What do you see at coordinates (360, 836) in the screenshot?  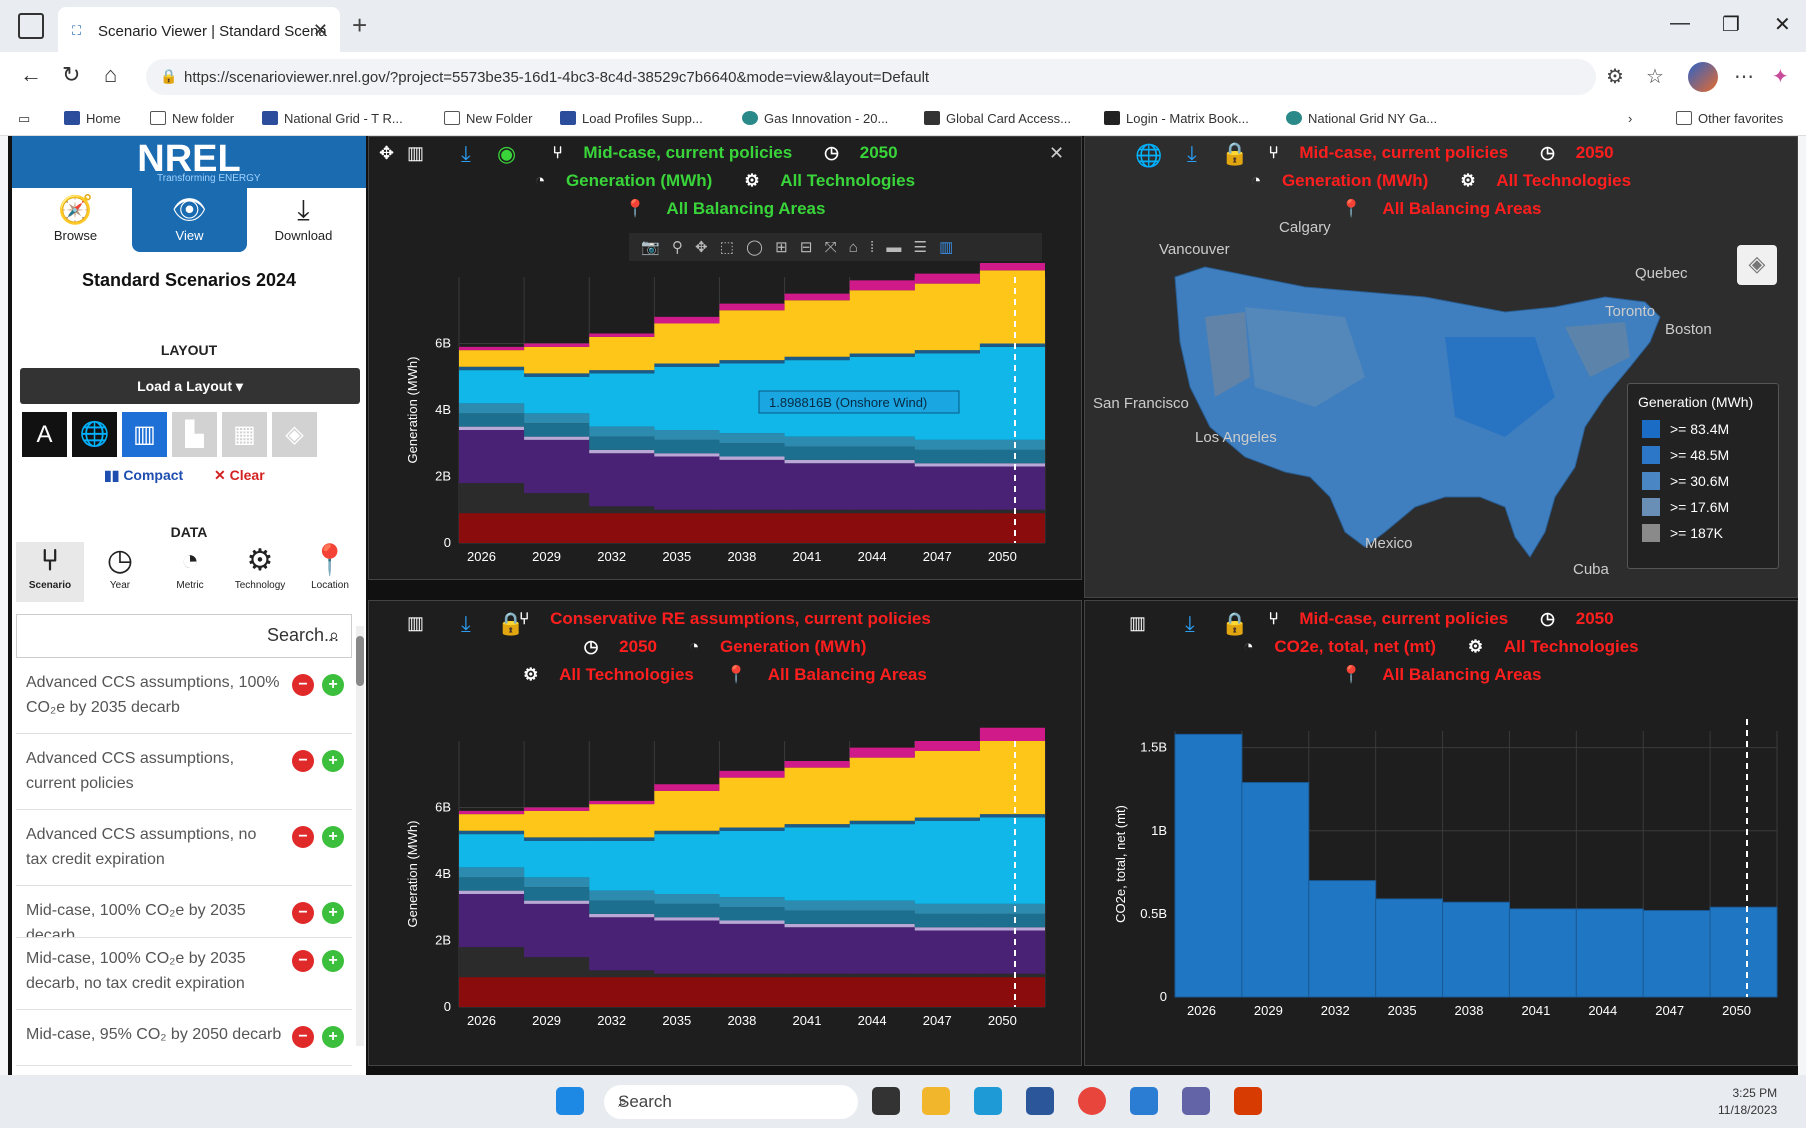 I see `sidebar-scrollbar` at bounding box center [360, 836].